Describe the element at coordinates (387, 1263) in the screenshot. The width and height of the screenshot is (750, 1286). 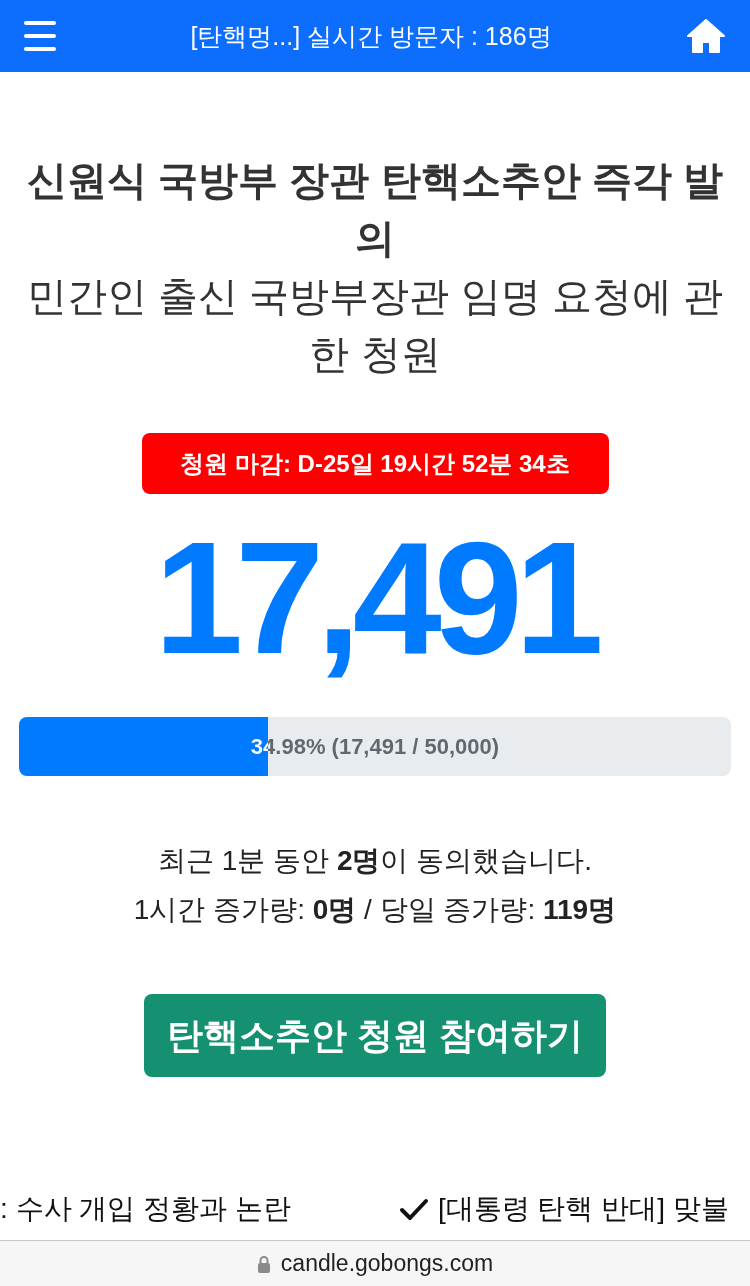
I see `url-text: candle.gobongs.com` at that location.